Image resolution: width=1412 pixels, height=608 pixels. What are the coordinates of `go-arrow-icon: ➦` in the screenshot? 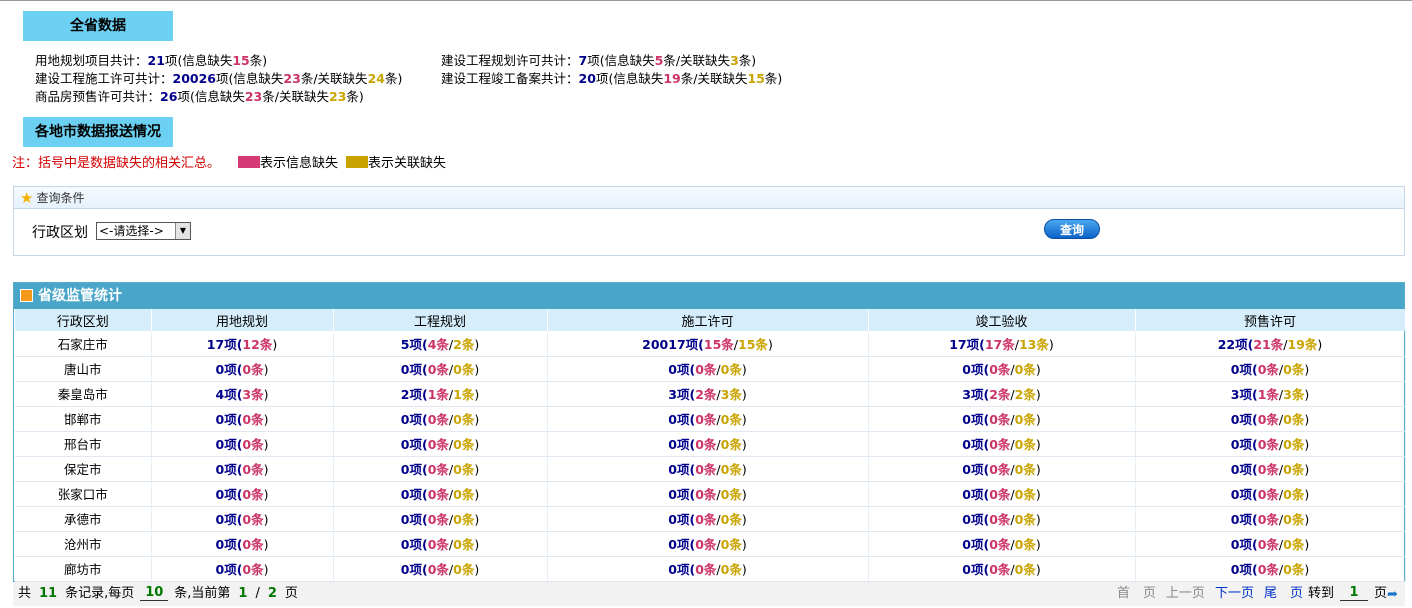 It's located at (1394, 593).